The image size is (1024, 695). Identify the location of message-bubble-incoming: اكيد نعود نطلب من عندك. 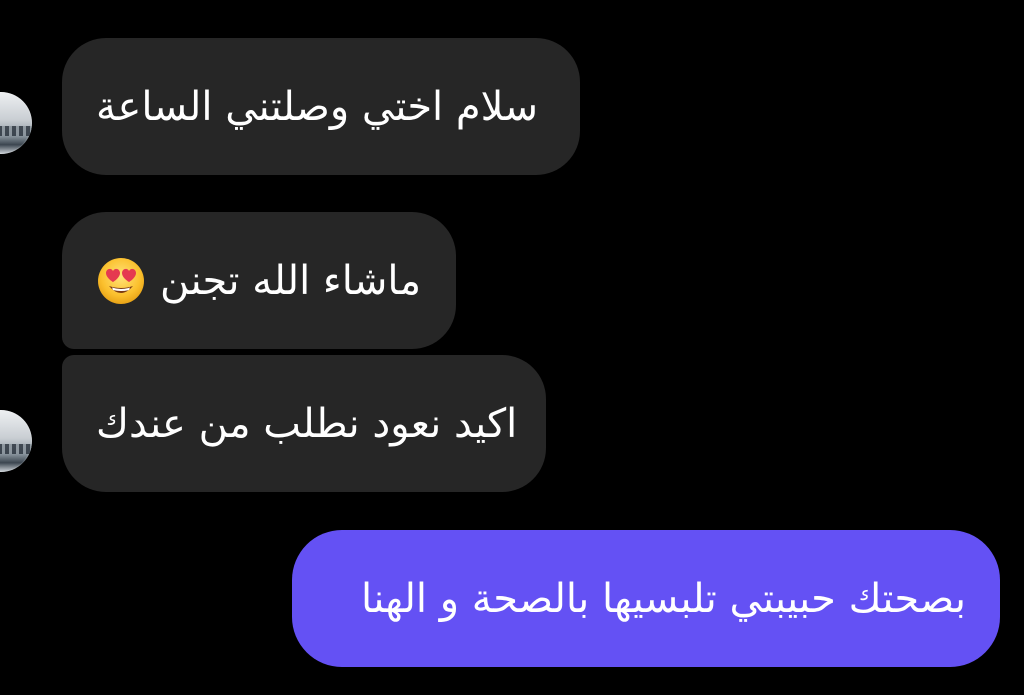
(304, 423).